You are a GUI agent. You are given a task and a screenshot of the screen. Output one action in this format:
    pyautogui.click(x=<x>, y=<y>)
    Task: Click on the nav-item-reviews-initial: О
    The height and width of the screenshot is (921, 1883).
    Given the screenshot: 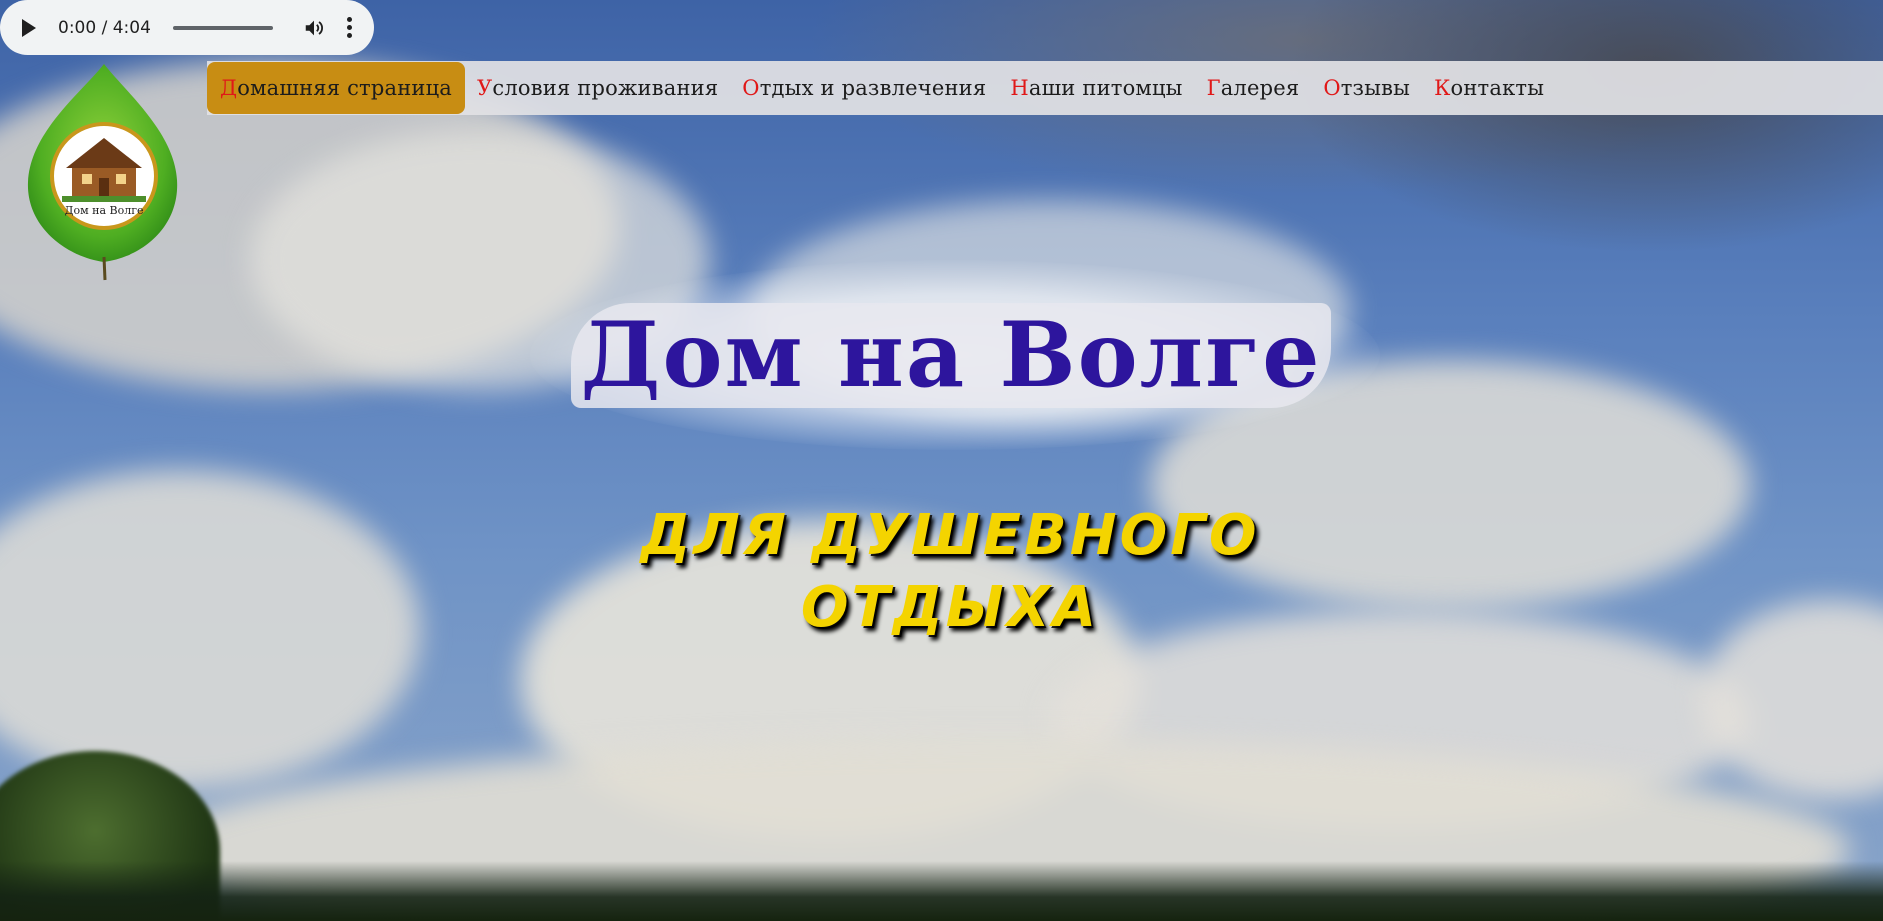 What is the action you would take?
    pyautogui.click(x=1332, y=88)
    